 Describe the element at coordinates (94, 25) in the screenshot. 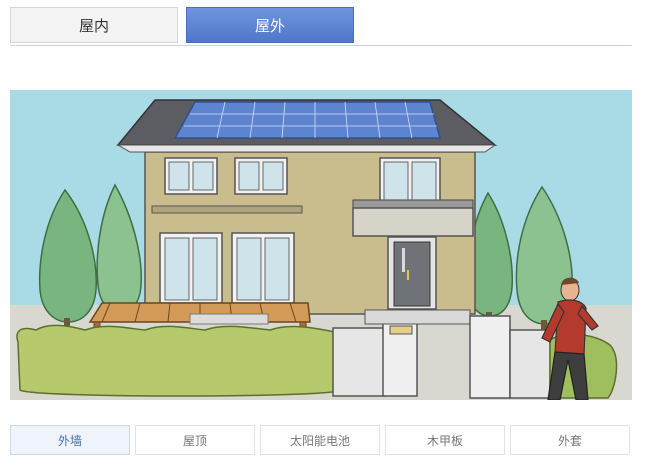

I see `tab-indoor: 屋内` at that location.